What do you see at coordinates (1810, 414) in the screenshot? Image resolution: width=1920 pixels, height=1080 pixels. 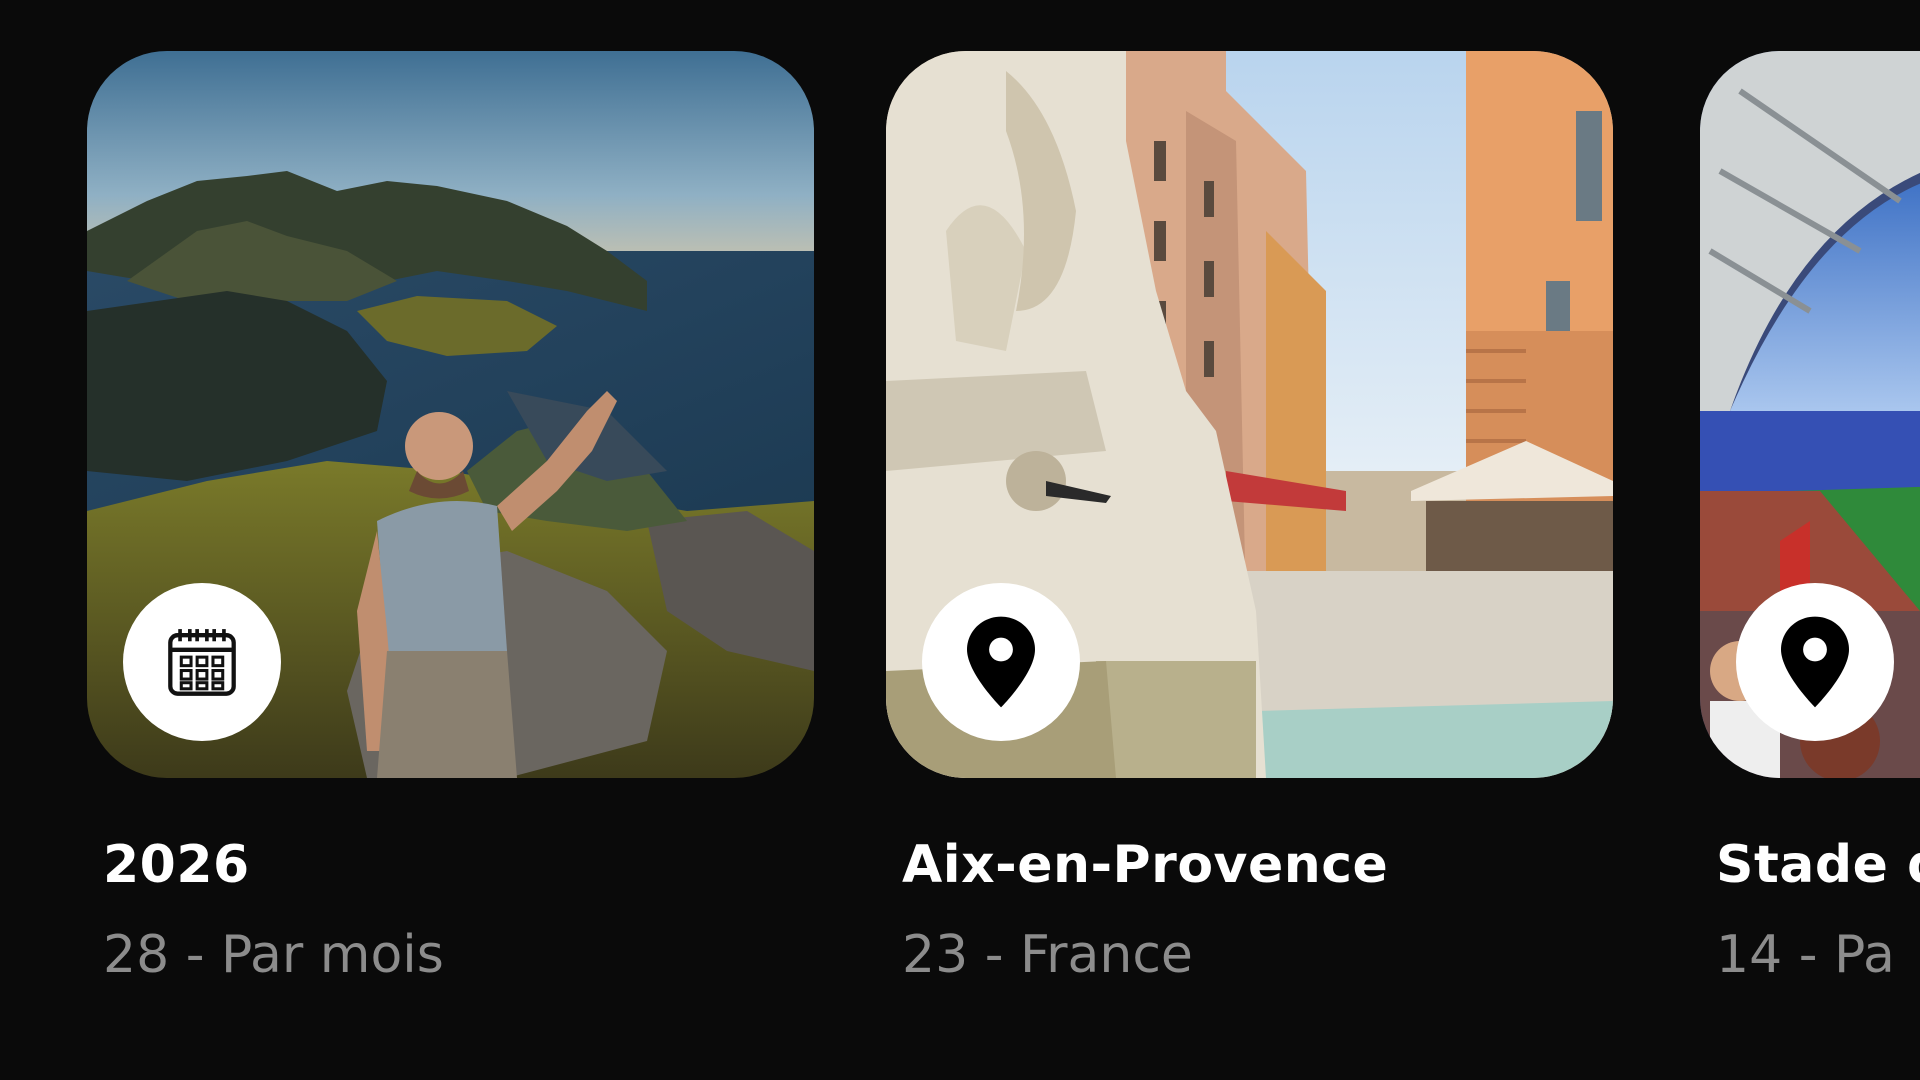 I see `album-photo` at bounding box center [1810, 414].